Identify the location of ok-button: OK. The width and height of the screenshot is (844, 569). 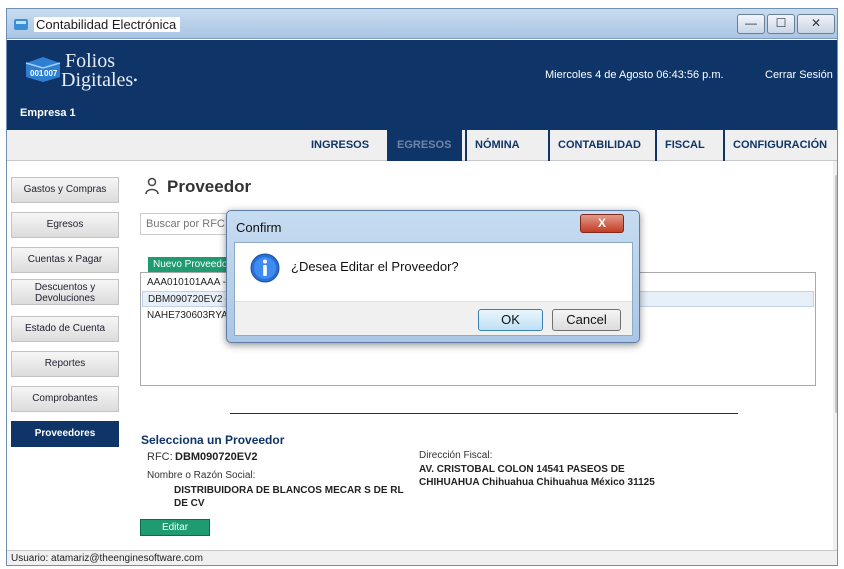
(510, 320).